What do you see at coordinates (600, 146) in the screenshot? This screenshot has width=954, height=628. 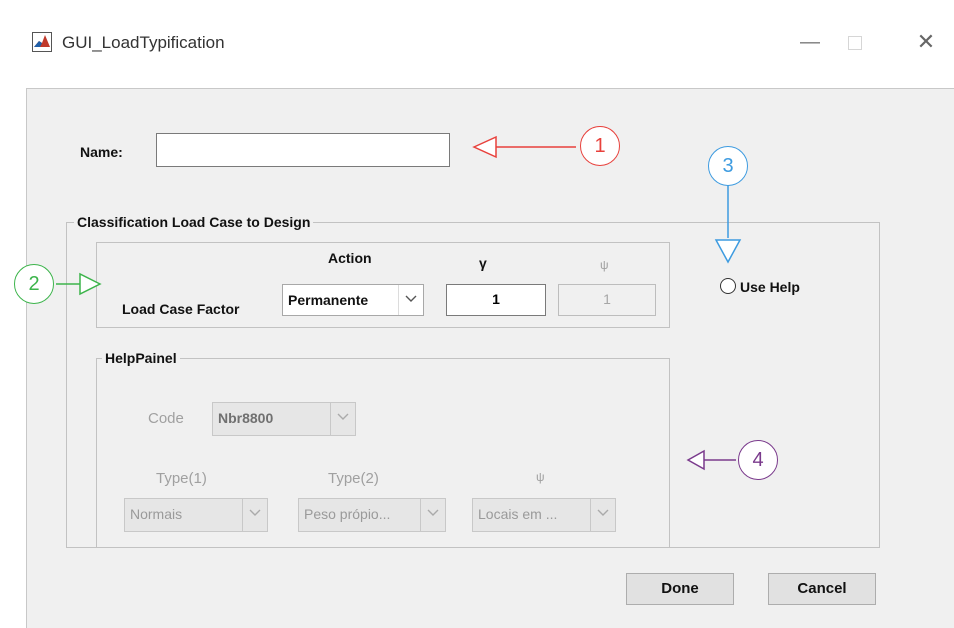 I see `annotation-badge-1: 1` at bounding box center [600, 146].